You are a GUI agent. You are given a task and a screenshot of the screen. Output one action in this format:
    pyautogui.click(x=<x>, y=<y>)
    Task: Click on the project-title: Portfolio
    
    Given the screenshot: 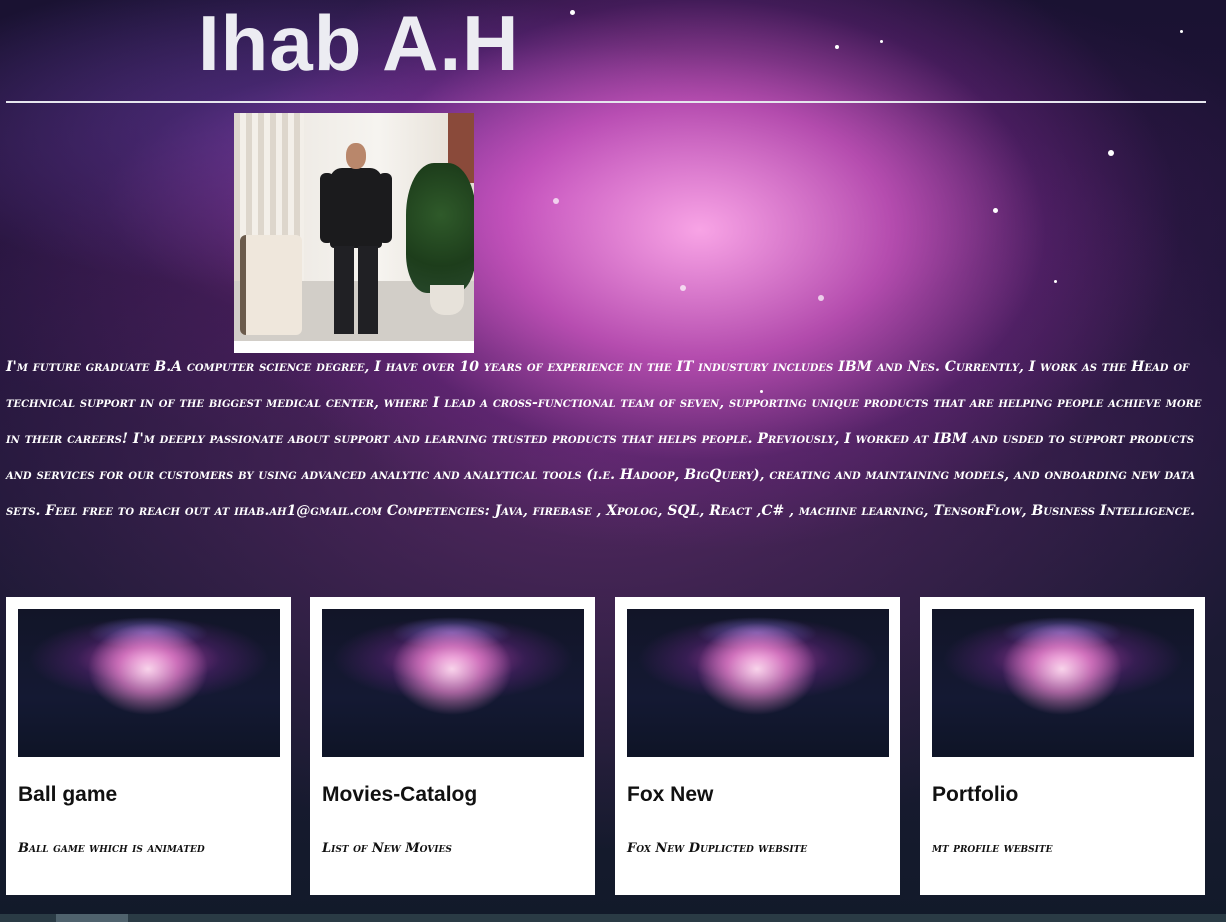 What is the action you would take?
    pyautogui.click(x=975, y=794)
    